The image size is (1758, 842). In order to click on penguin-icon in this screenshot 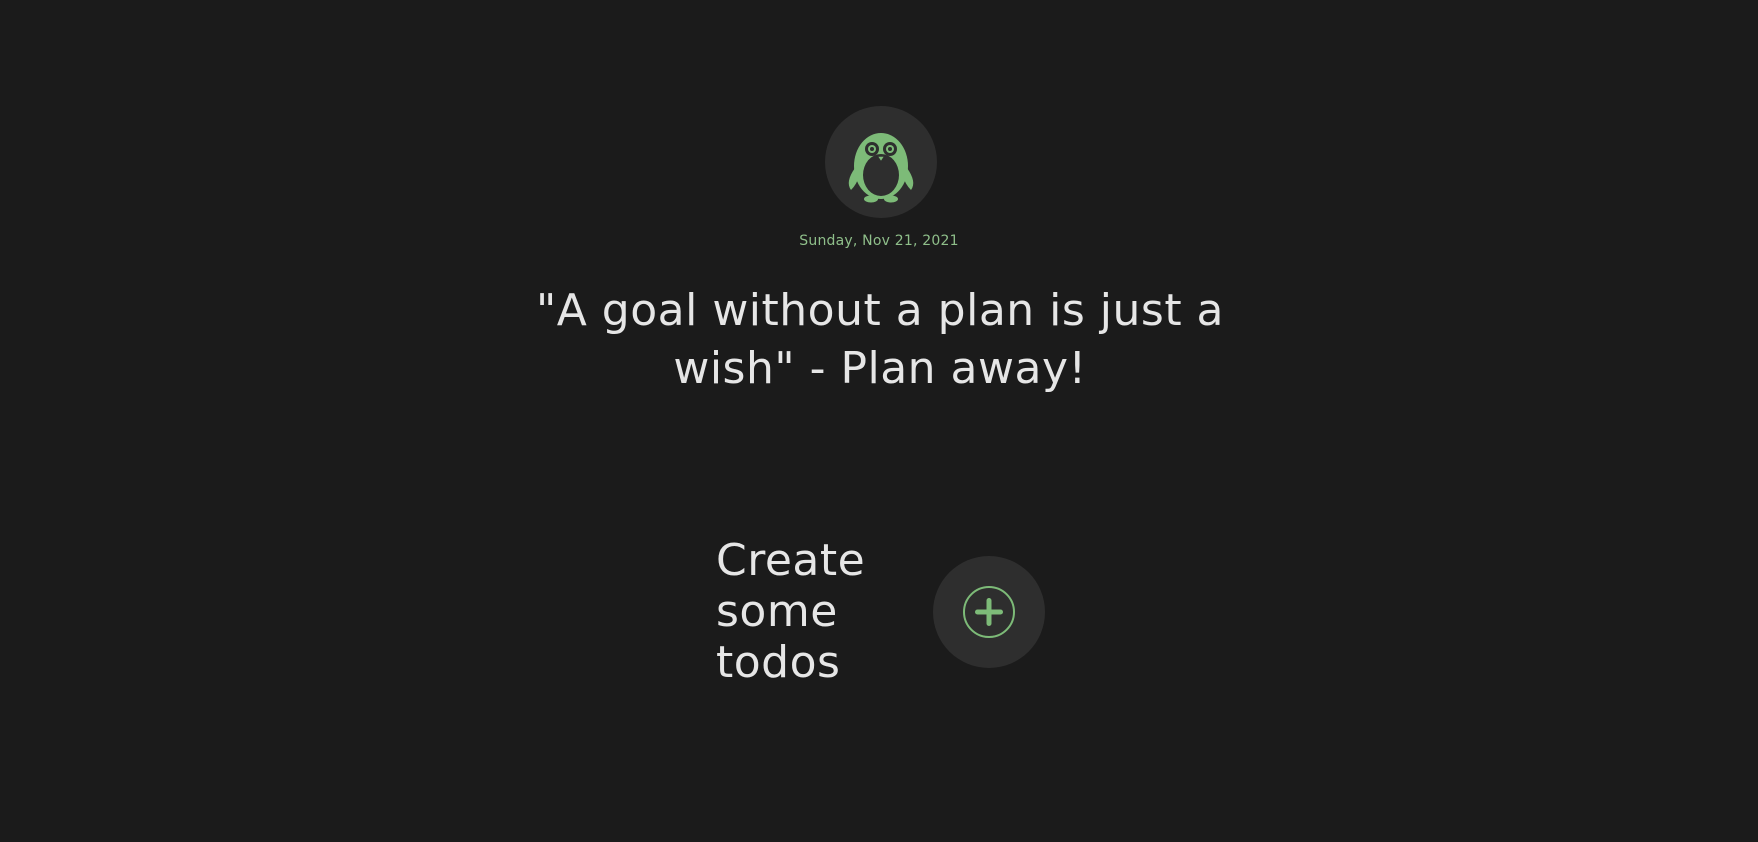, I will do `click(881, 168)`.